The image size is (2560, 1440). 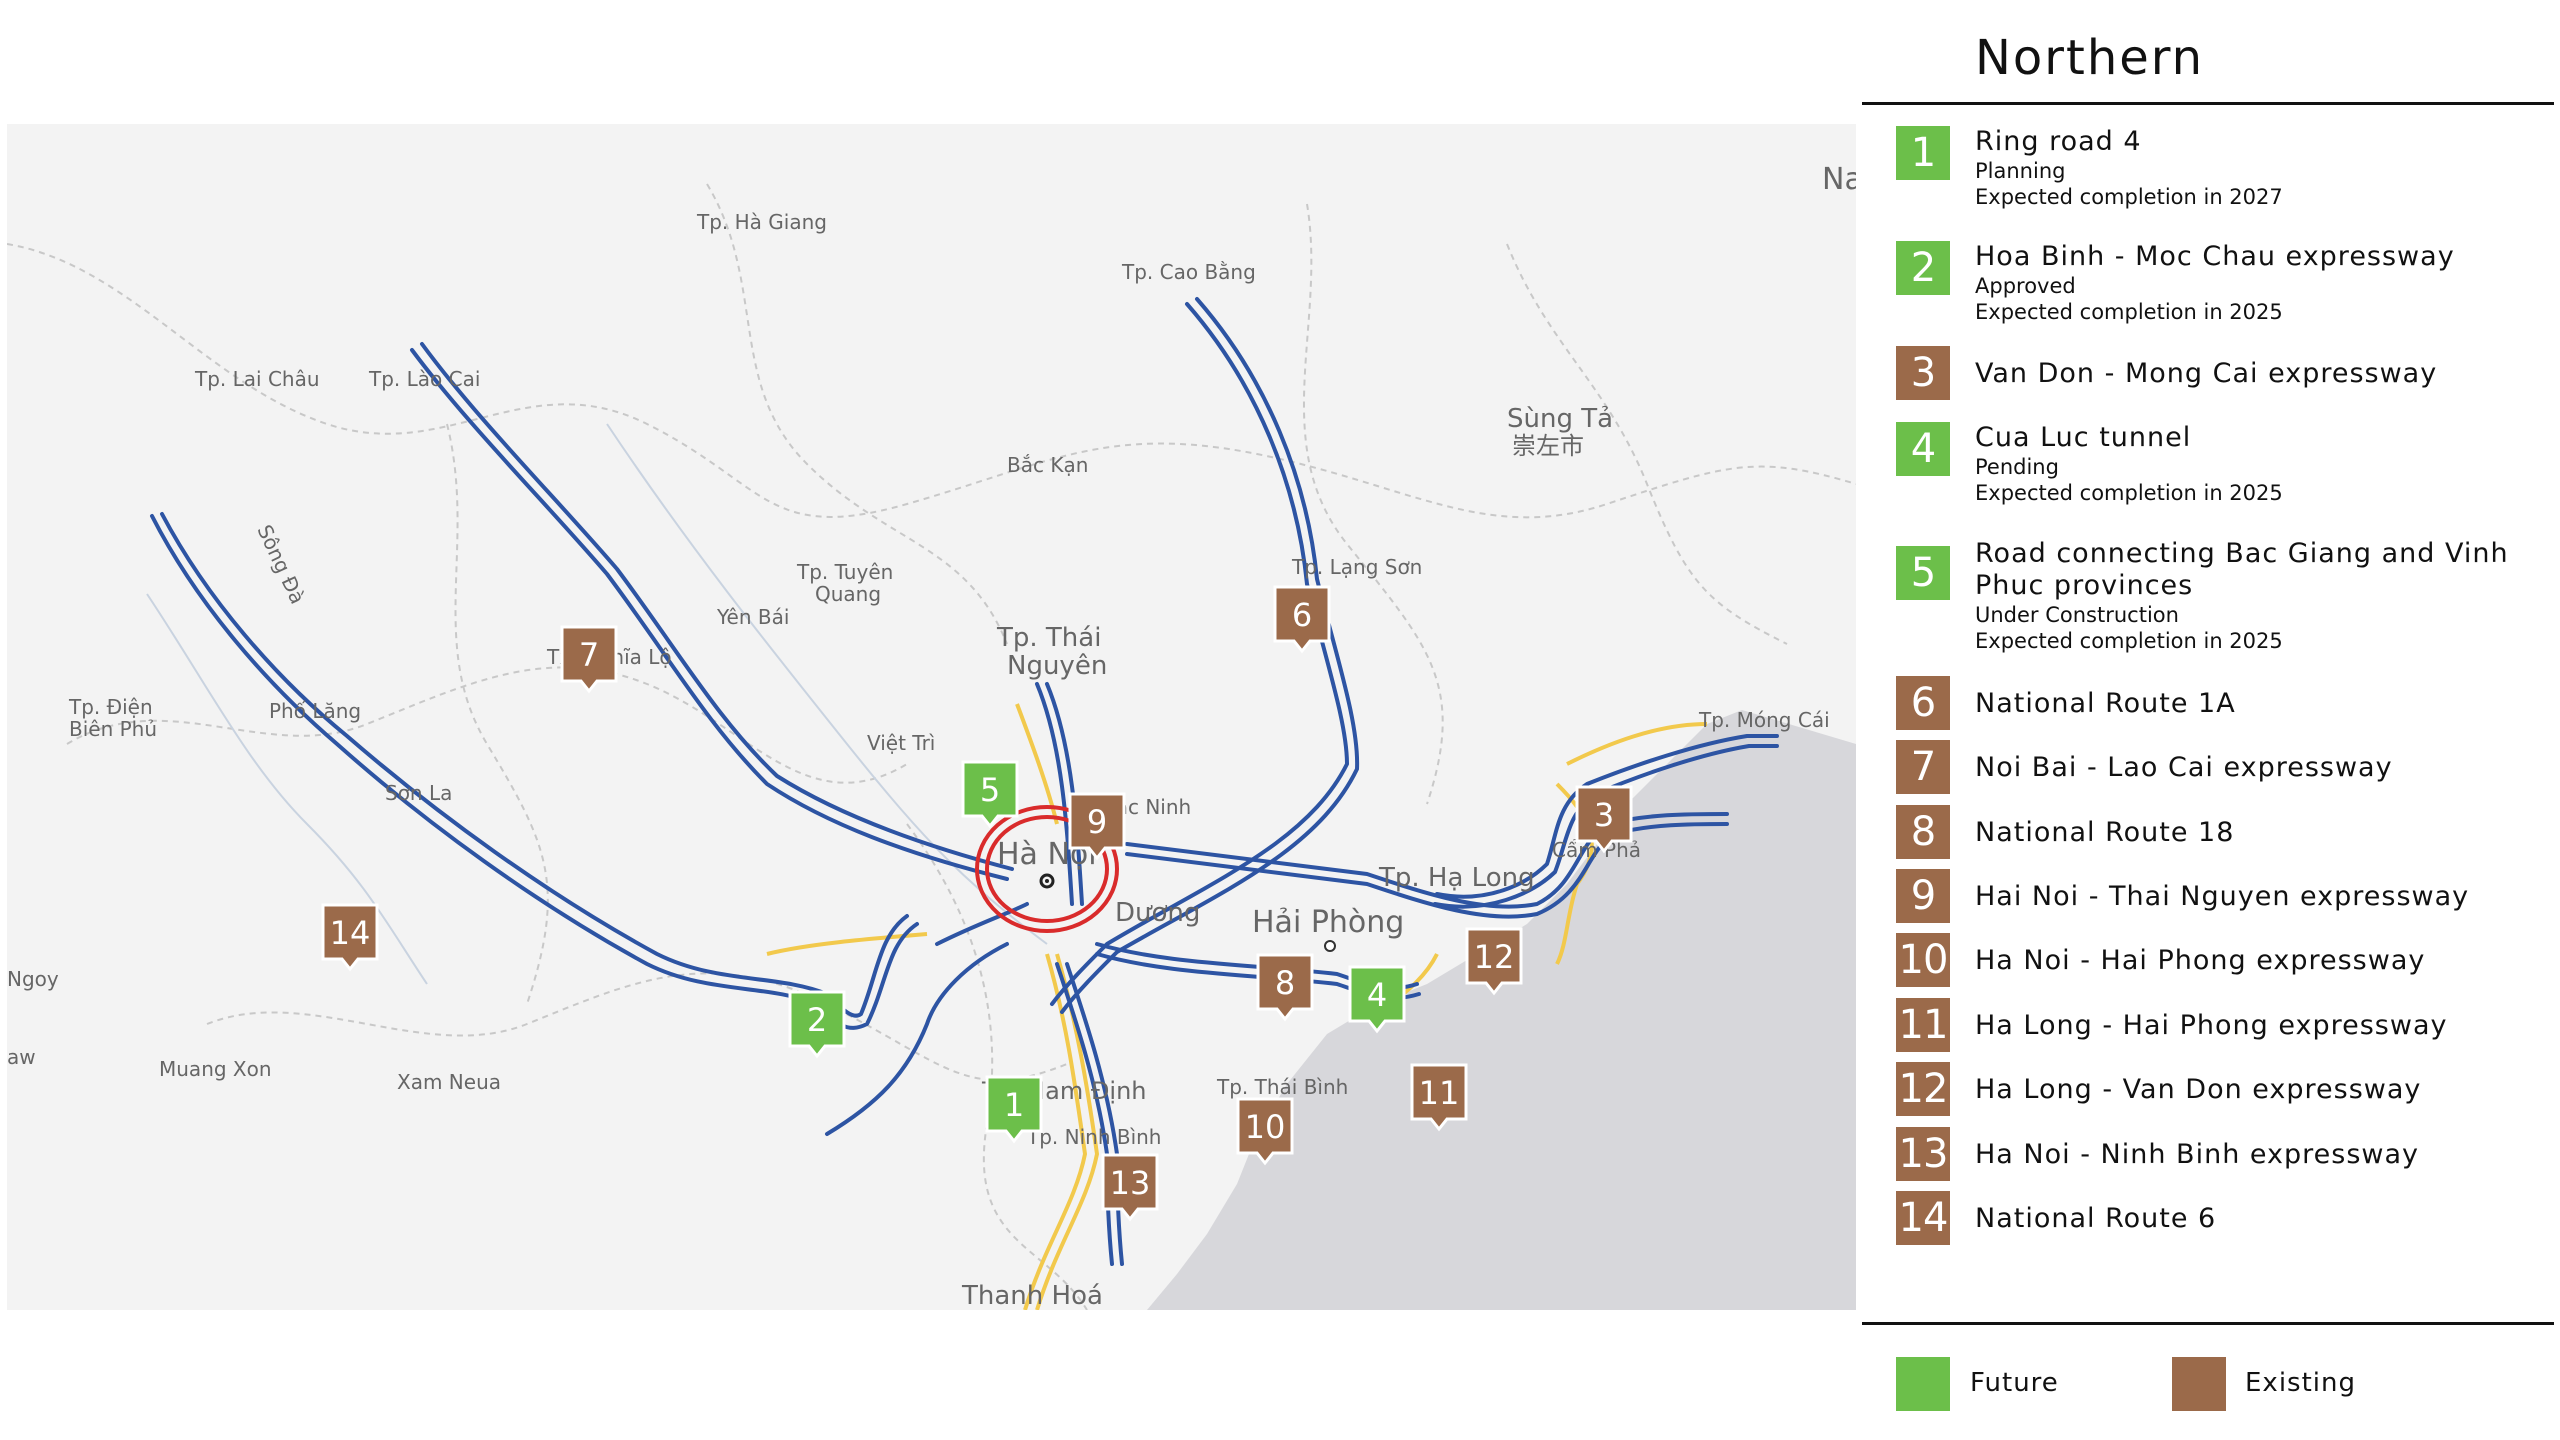 What do you see at coordinates (2058, 141) in the screenshot?
I see `route-name: Ring road 4` at bounding box center [2058, 141].